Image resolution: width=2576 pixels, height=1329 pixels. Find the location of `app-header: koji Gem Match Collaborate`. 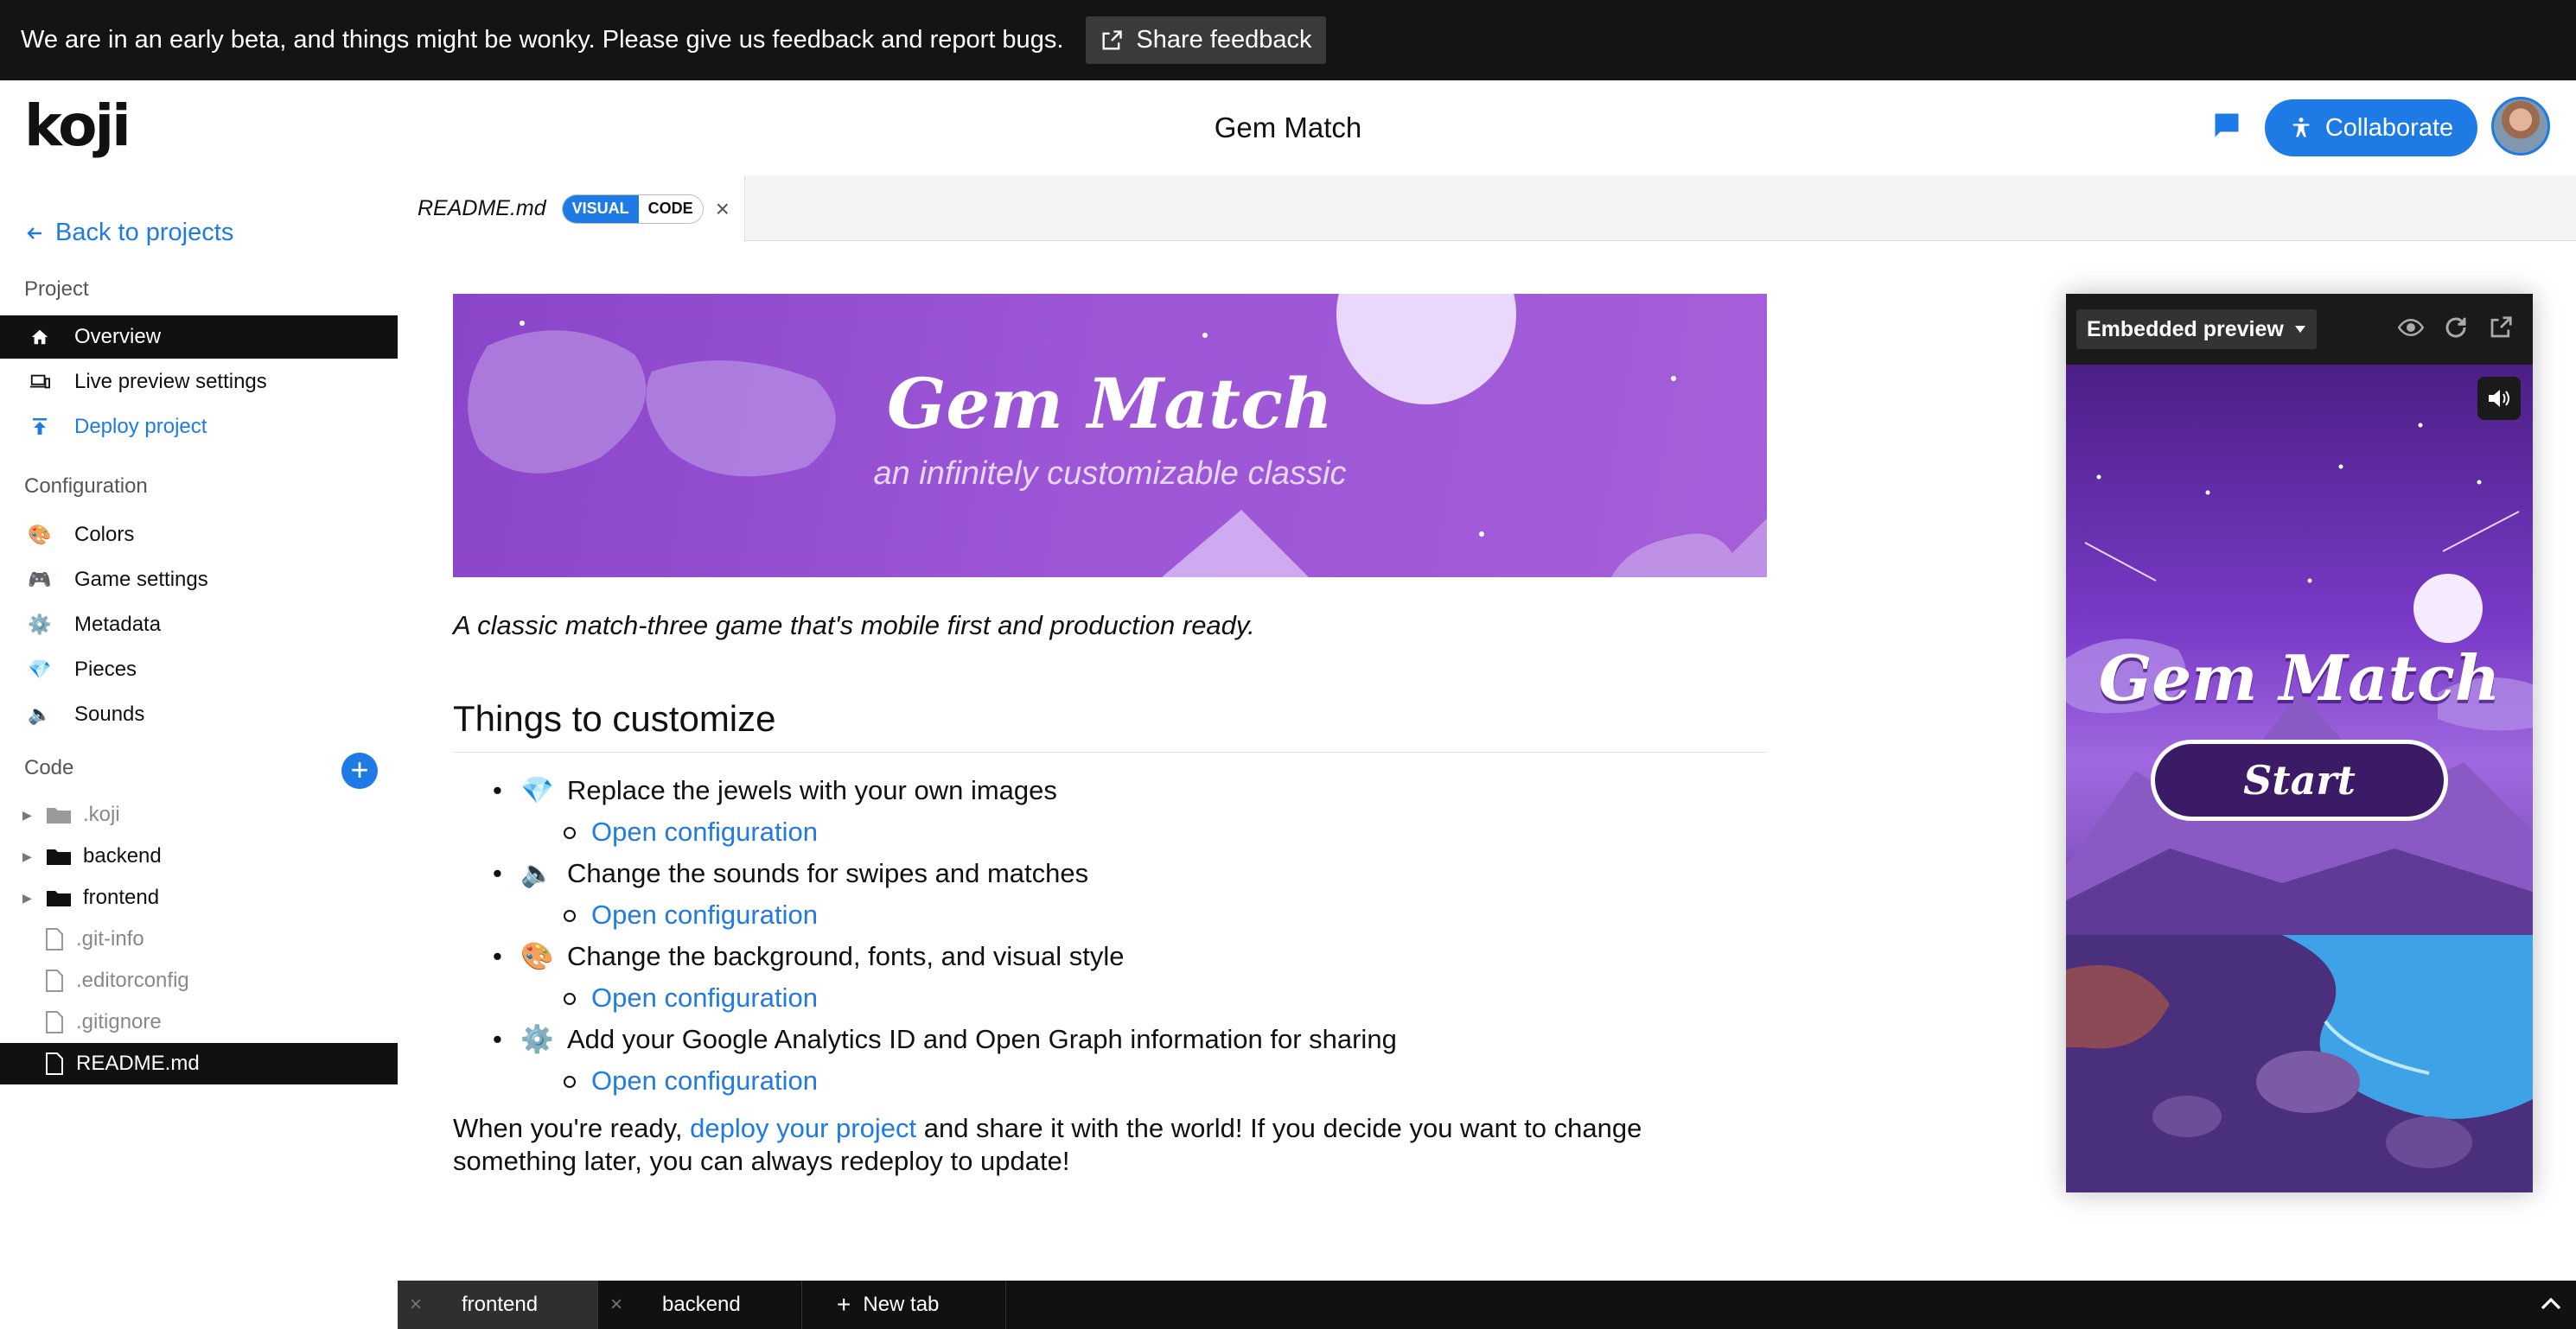

app-header: koji Gem Match Collaborate is located at coordinates (1288, 128).